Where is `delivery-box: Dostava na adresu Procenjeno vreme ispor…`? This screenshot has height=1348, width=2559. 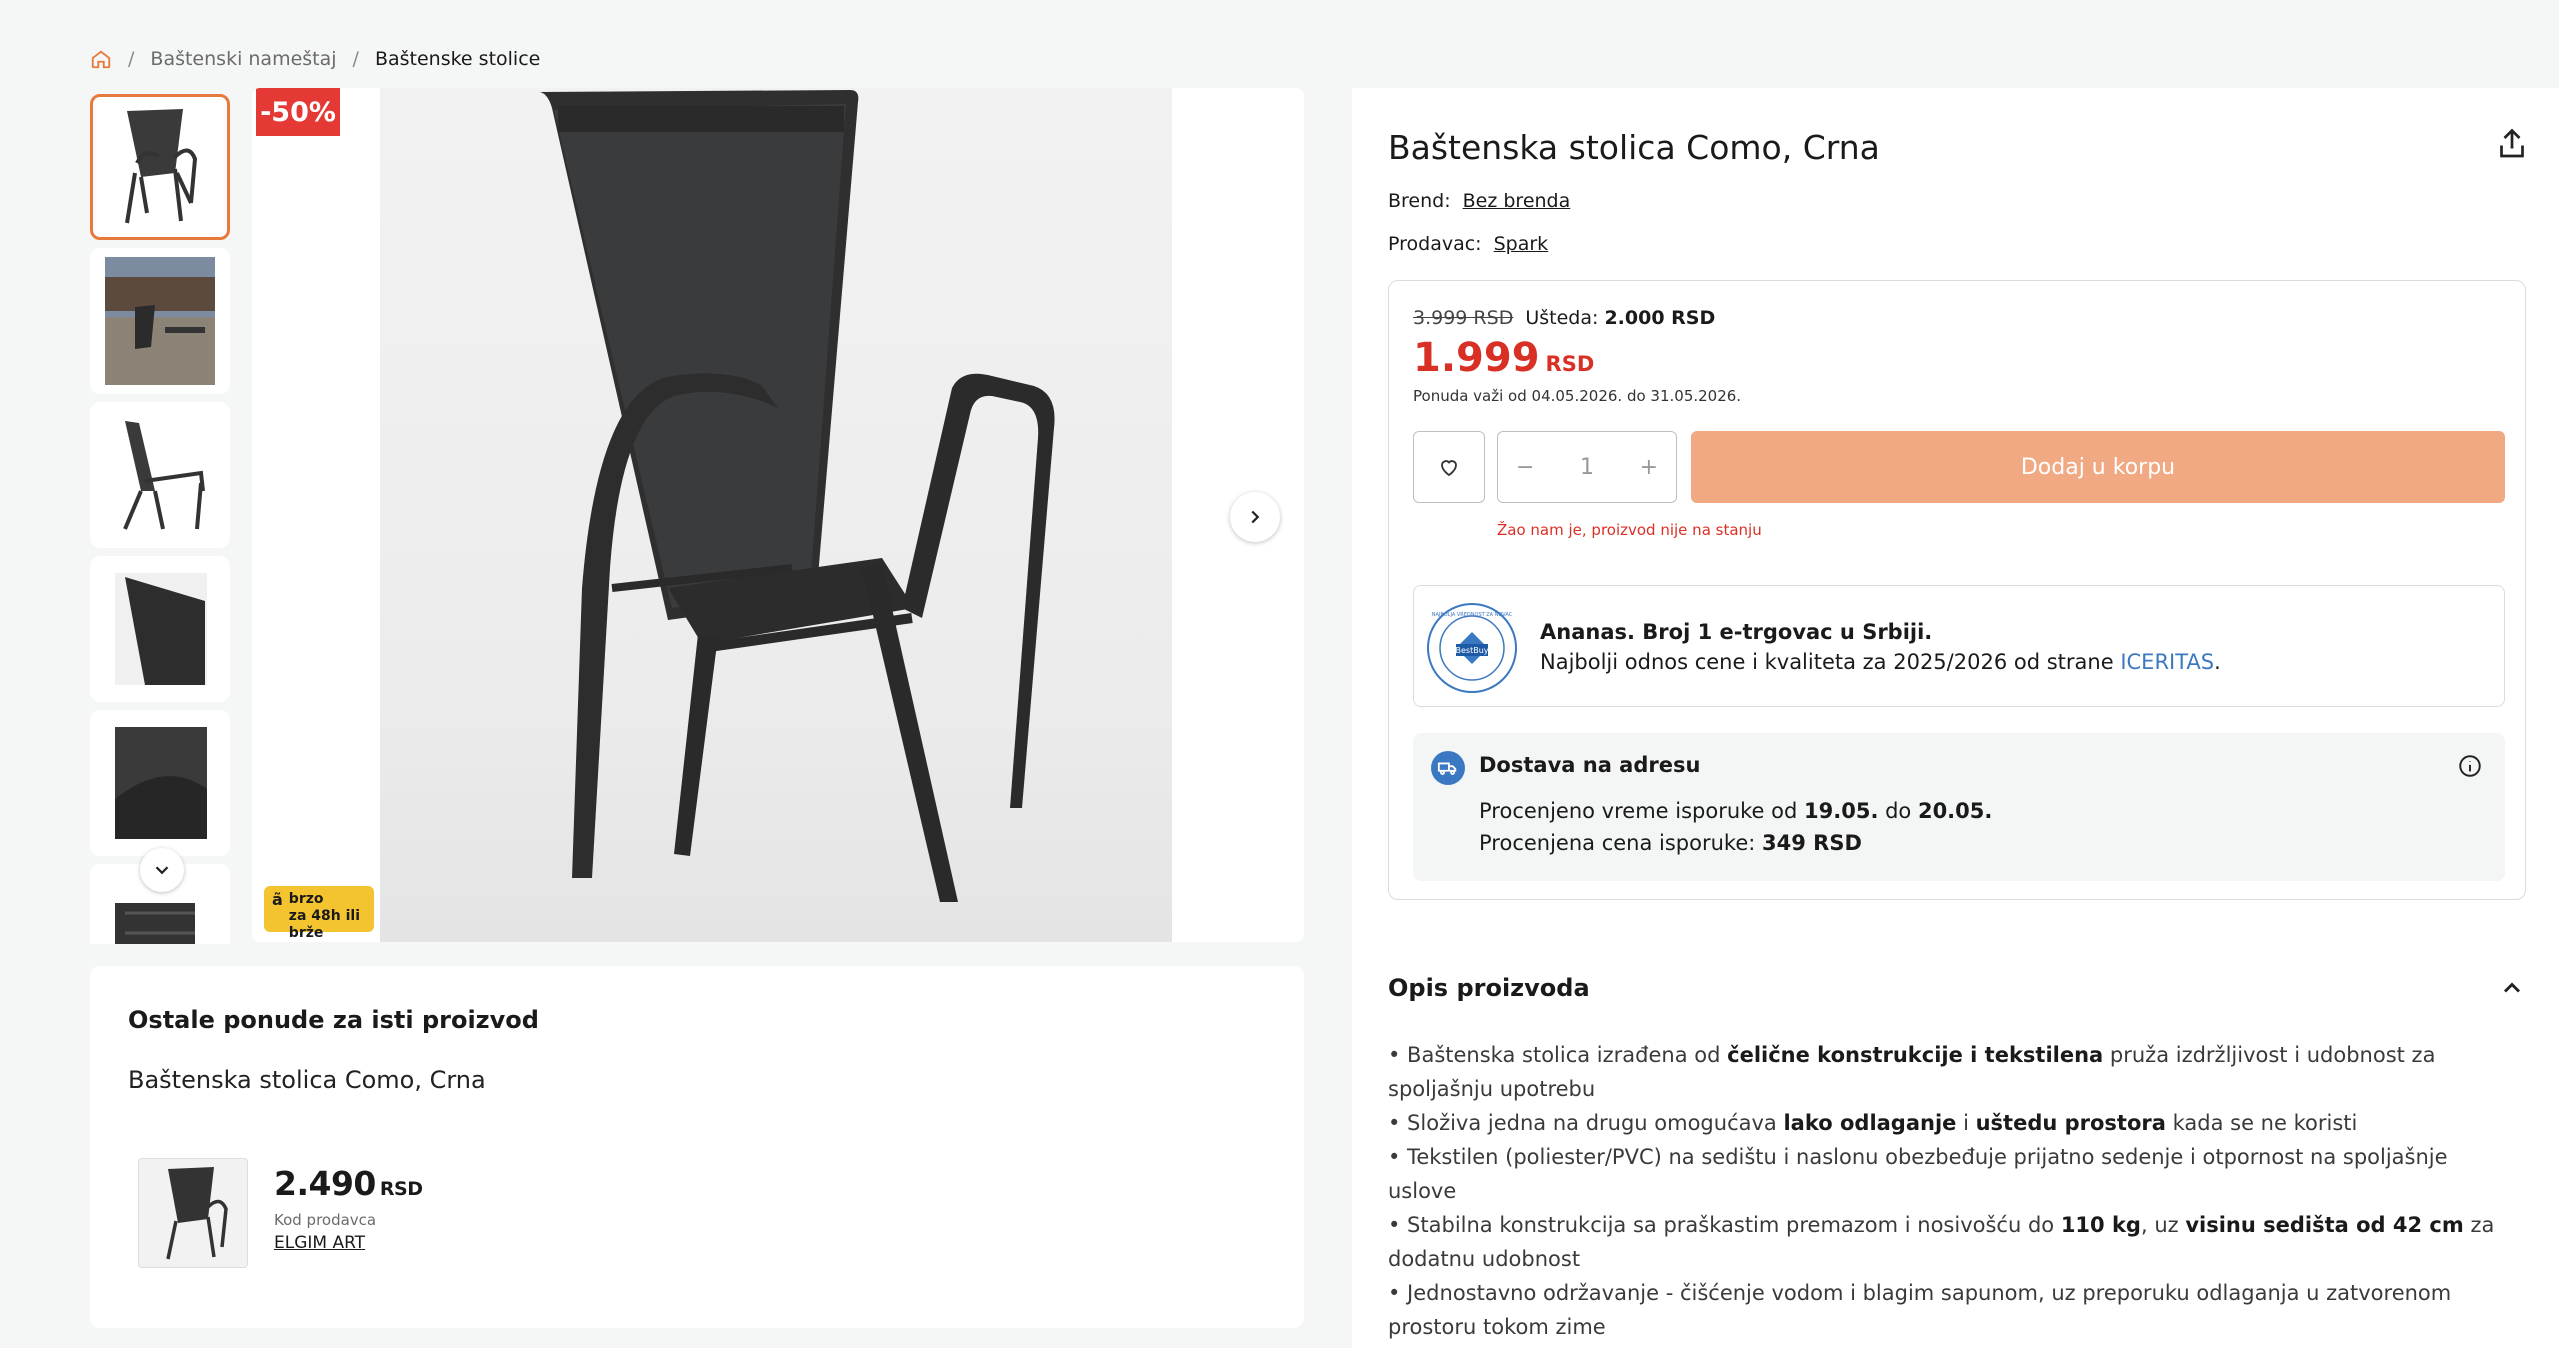 delivery-box: Dostava na adresu Procenjeno vreme ispor… is located at coordinates (1959, 807).